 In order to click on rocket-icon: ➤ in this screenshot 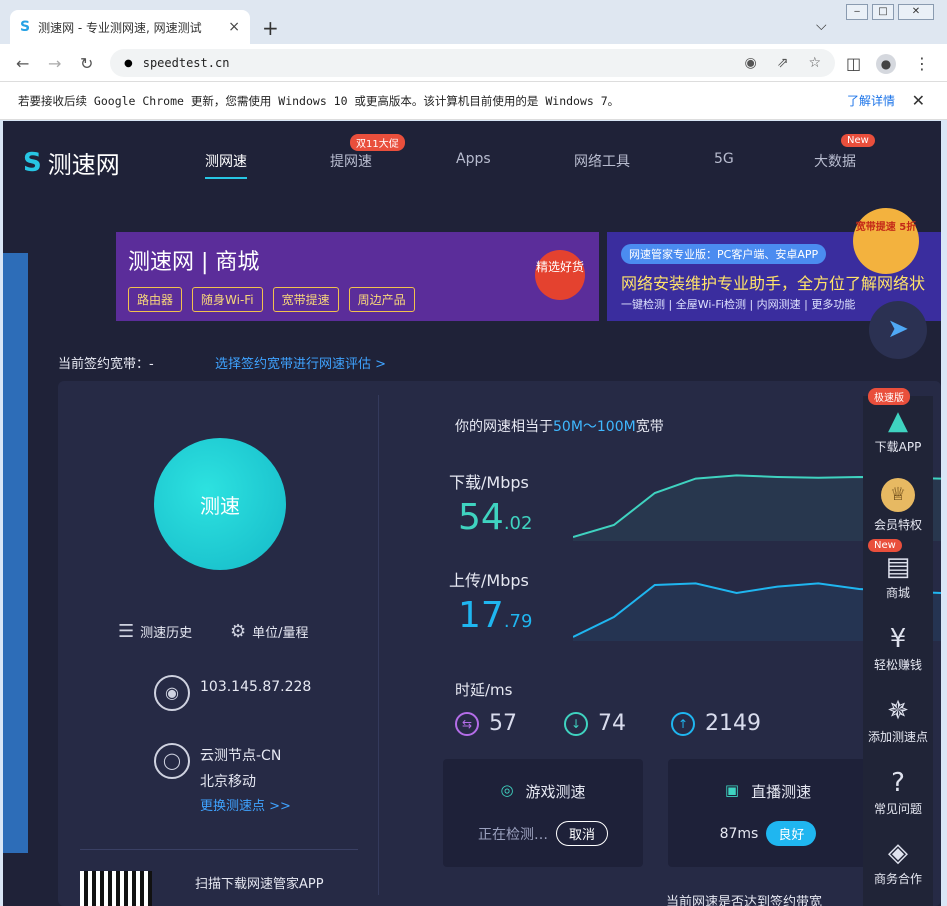, I will do `click(898, 330)`.